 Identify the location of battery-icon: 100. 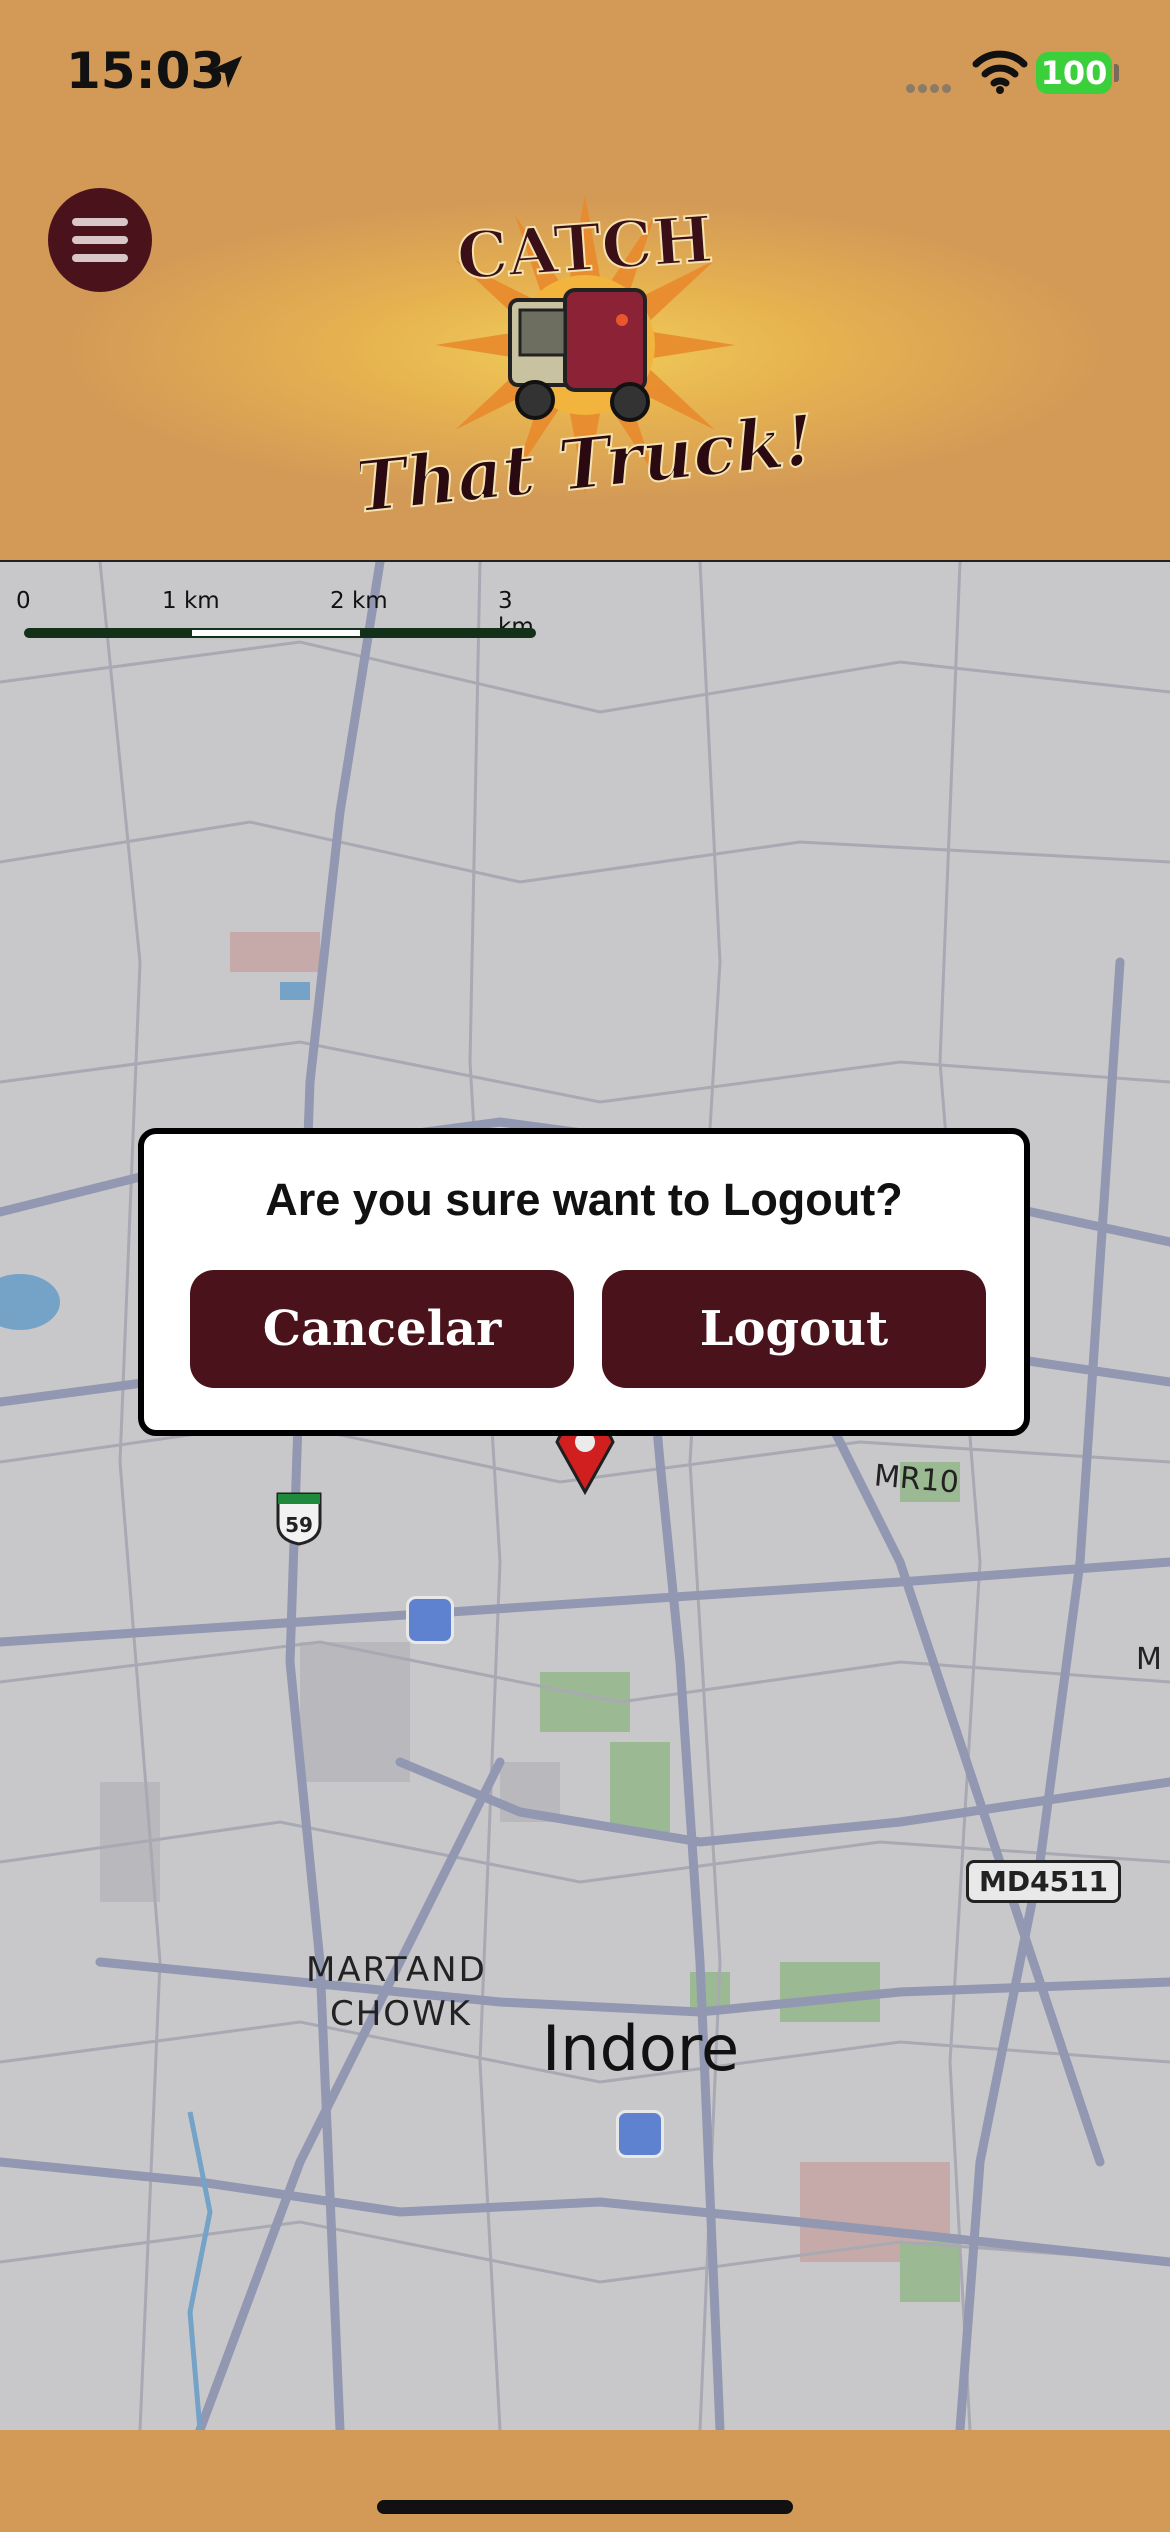
(1074, 73).